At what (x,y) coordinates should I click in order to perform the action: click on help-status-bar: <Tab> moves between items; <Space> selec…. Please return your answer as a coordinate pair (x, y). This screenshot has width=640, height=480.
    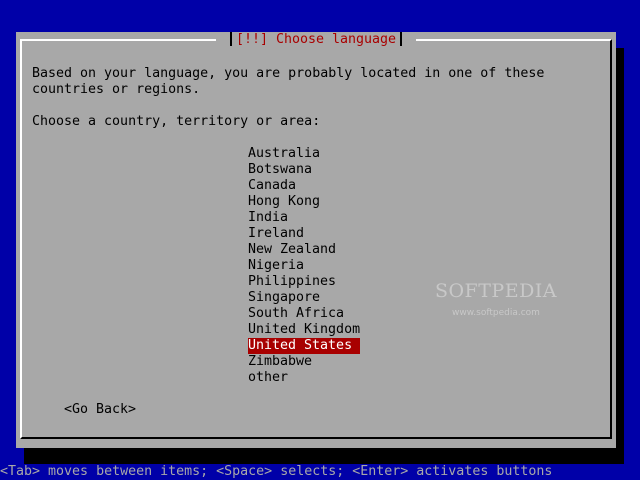
    Looking at the image, I should click on (320, 472).